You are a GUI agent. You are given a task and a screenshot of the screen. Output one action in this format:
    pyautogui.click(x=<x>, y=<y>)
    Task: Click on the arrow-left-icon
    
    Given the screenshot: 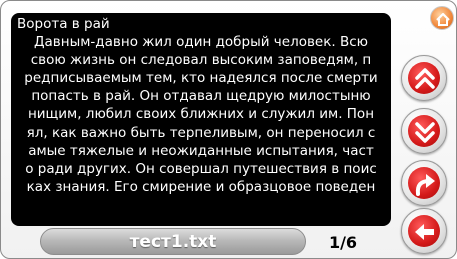 What is the action you would take?
    pyautogui.click(x=424, y=232)
    